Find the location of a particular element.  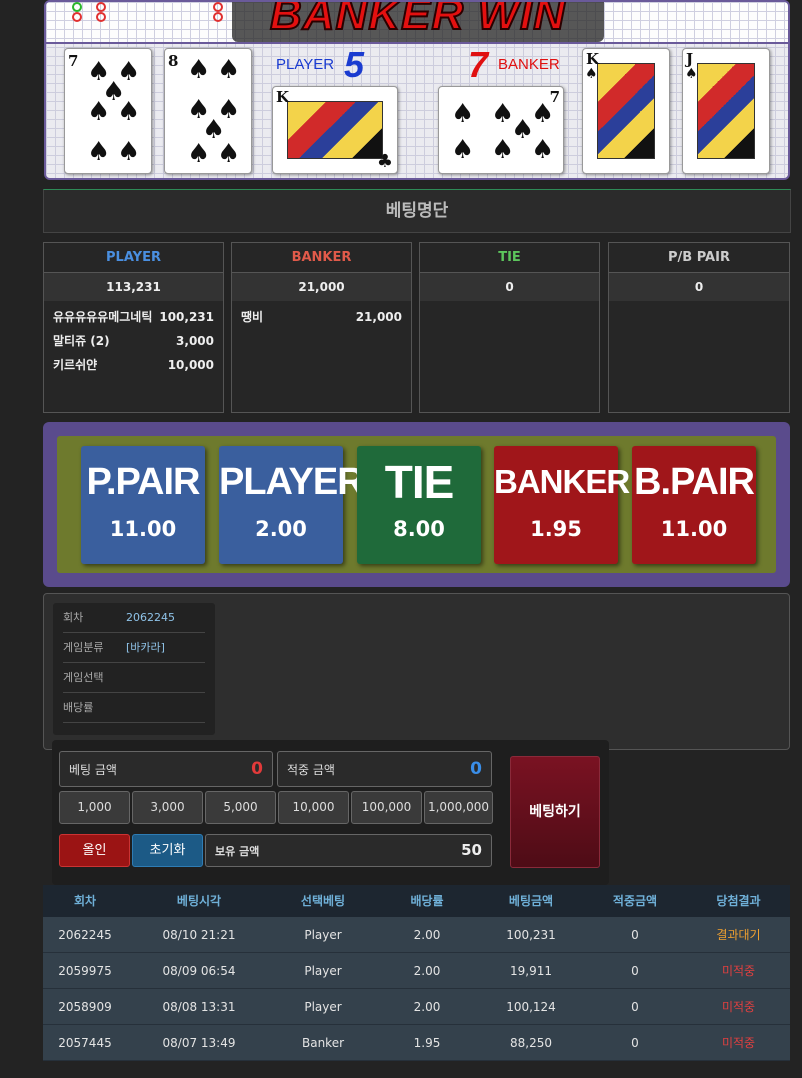

bettor-name: 땡비 is located at coordinates (252, 317).